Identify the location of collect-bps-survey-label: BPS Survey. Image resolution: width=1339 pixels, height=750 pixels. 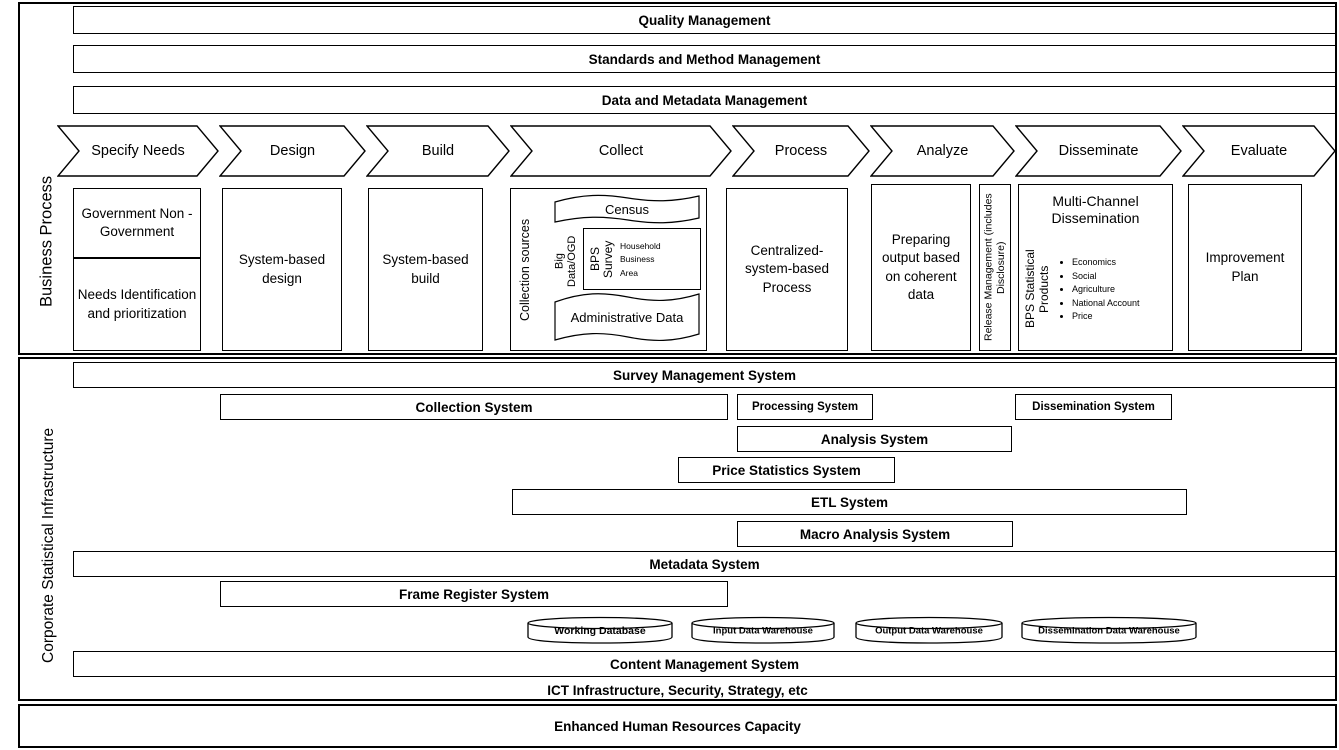
(601, 259).